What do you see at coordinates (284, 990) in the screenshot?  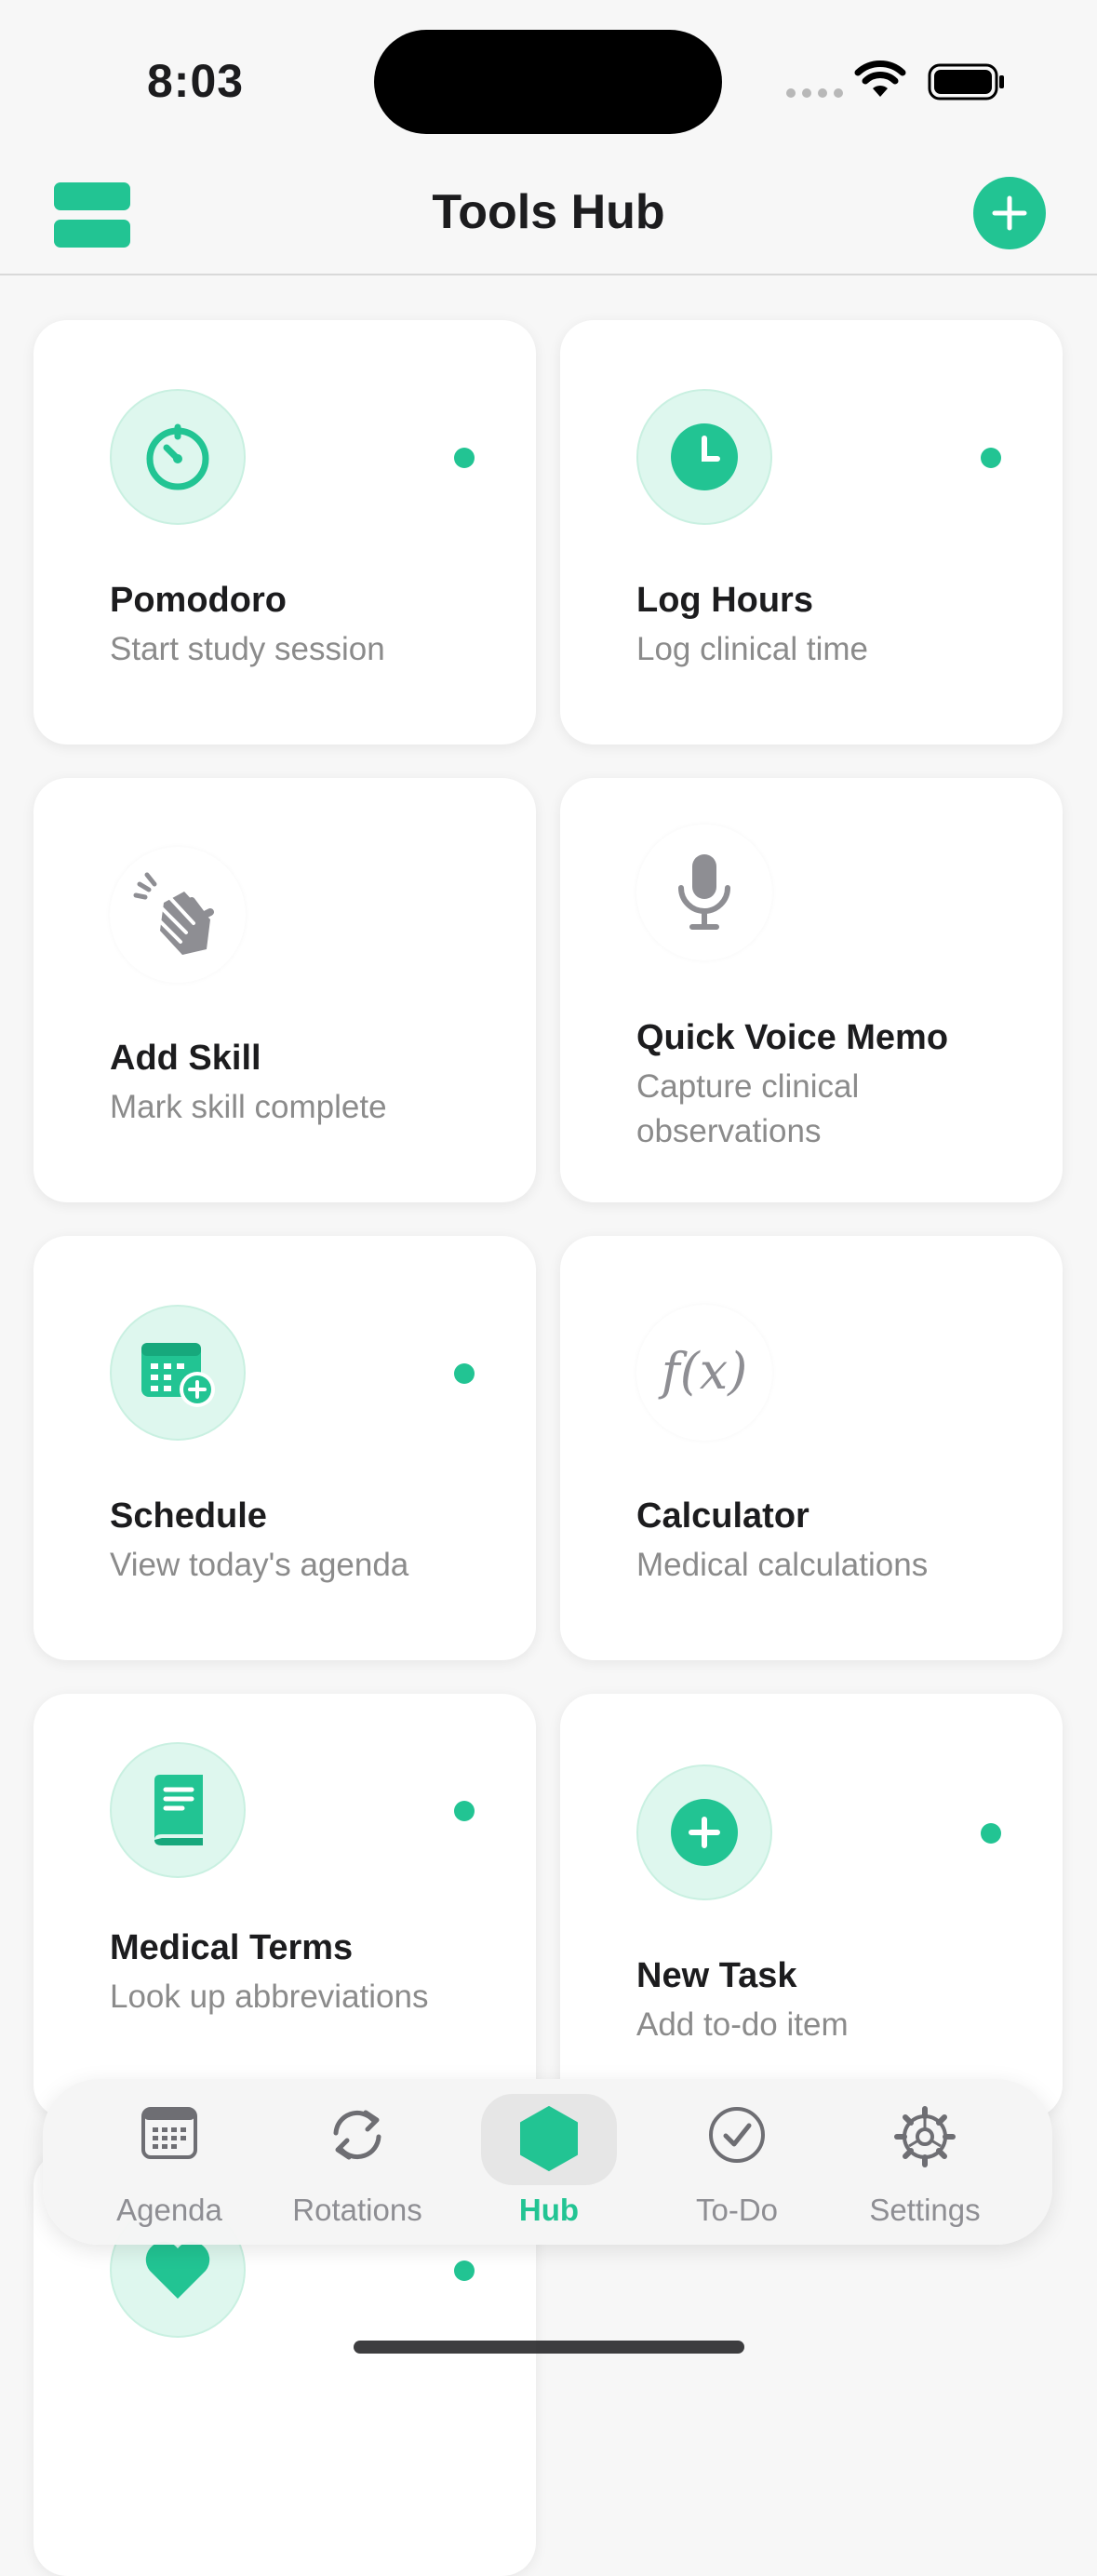 I see `tool-card-add-skill: Add Skill Mark skill complete` at bounding box center [284, 990].